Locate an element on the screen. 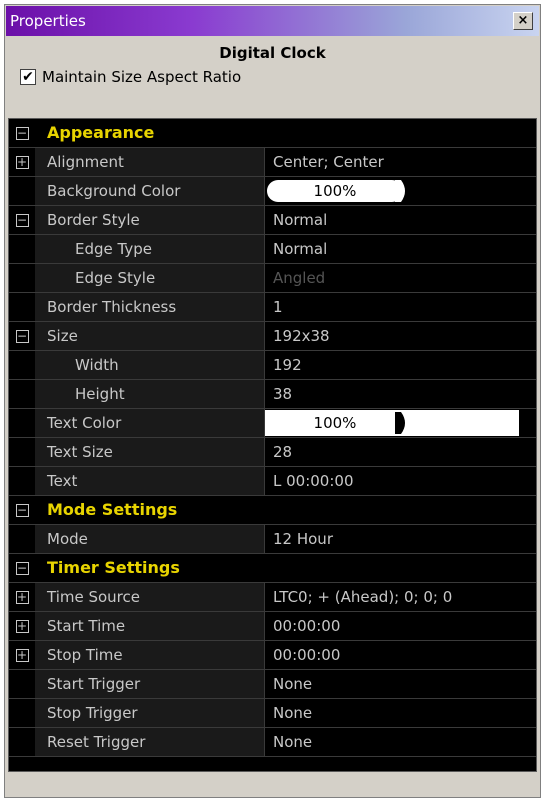 This screenshot has height=802, width=545. property-value: 28 is located at coordinates (400, 452).